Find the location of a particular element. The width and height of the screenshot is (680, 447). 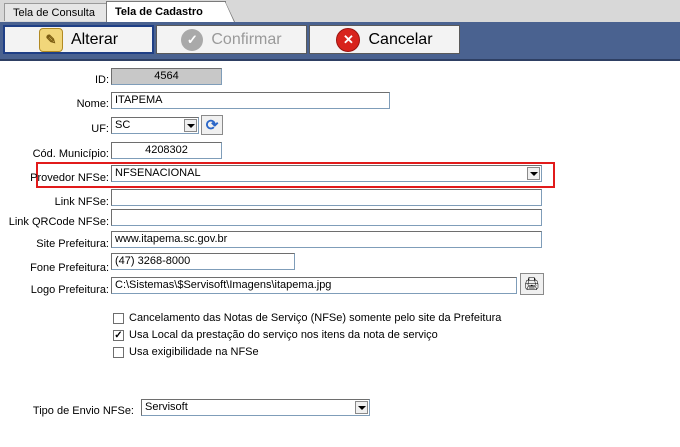

link-qrcode-label: Link QRCode NFSe: is located at coordinates (58, 222).